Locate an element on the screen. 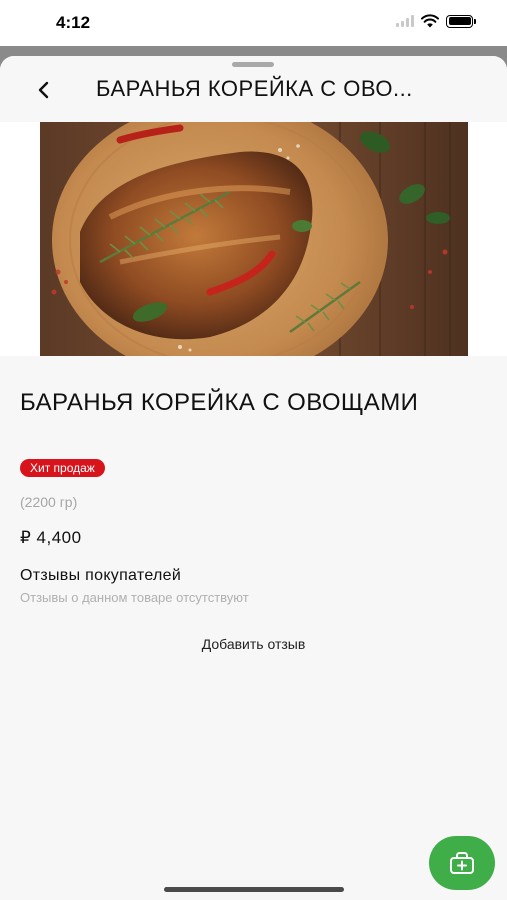  product-weight: (2200 гр) is located at coordinates (49, 502).